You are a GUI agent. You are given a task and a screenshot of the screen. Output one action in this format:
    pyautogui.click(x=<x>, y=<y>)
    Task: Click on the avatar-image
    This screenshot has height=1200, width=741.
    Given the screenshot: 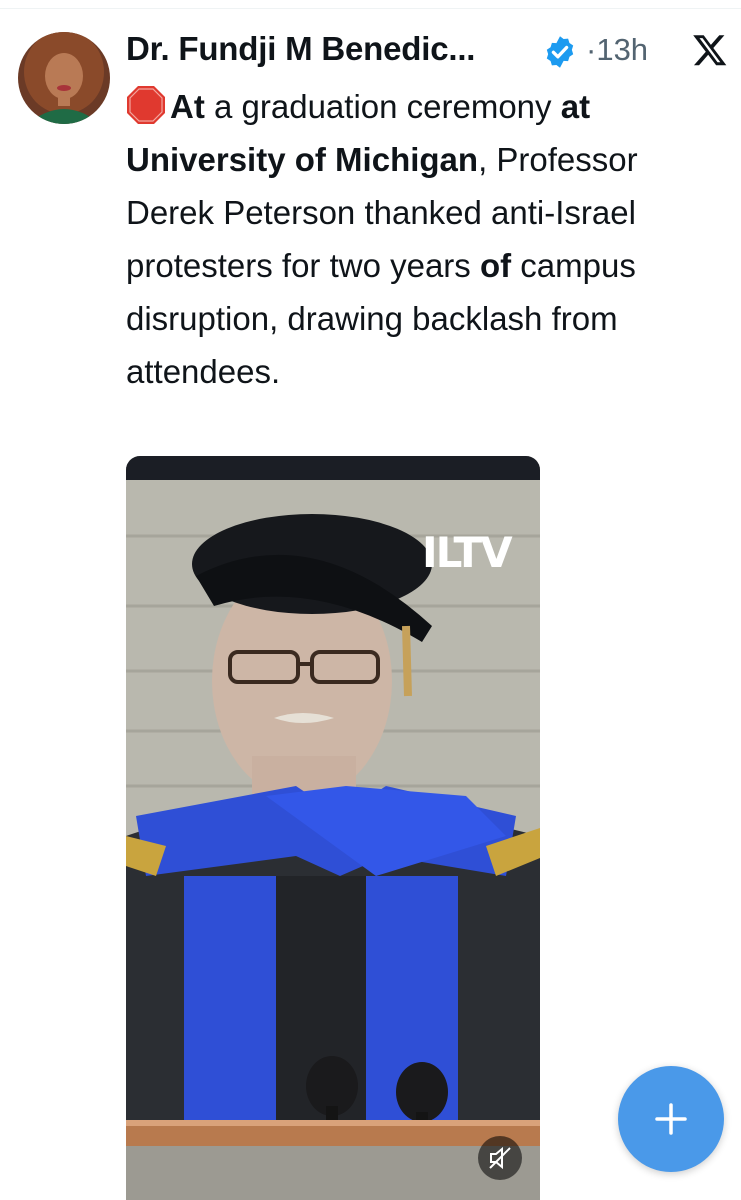 What is the action you would take?
    pyautogui.click(x=64, y=78)
    